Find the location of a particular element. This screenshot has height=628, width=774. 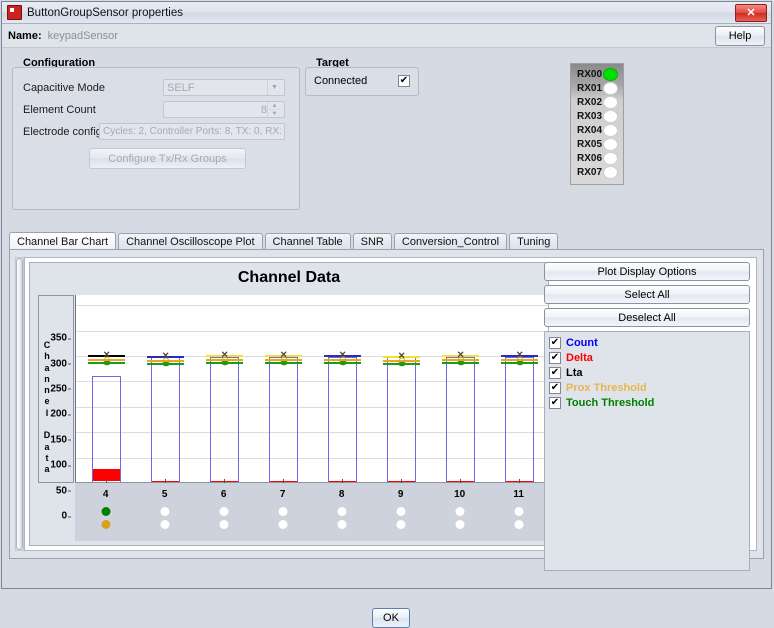

element-count-row: Element Count 8 ▲ ▼ is located at coordinates (154, 109).